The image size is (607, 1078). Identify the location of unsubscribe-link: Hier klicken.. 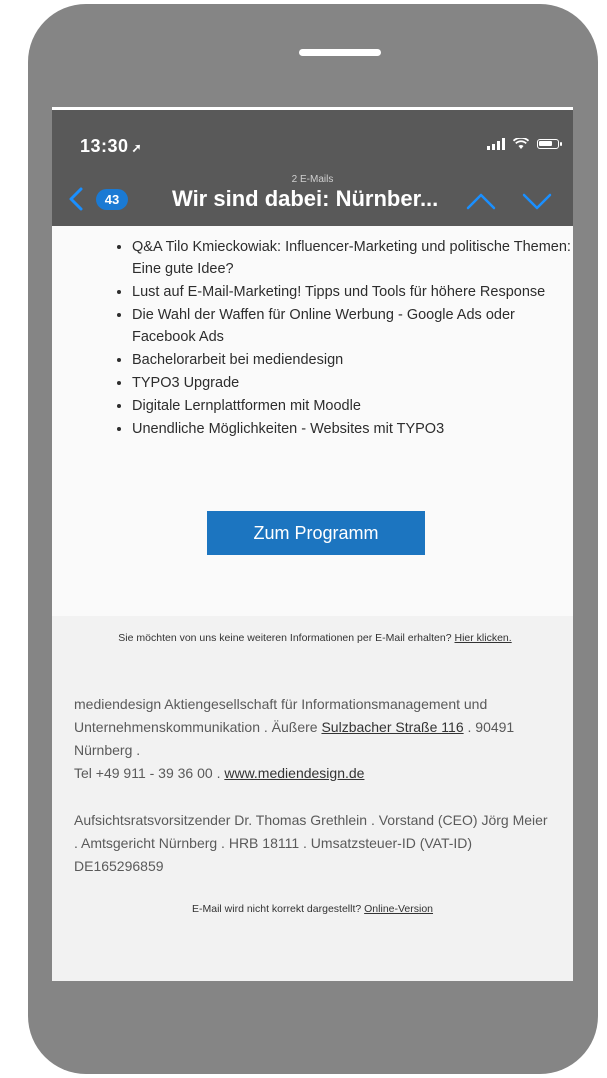
(483, 638).